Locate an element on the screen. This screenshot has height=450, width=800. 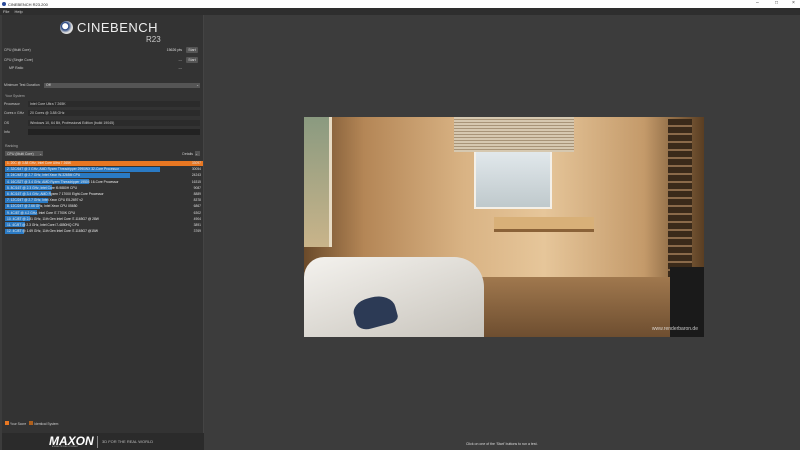
scene-table is located at coordinates (544, 224).